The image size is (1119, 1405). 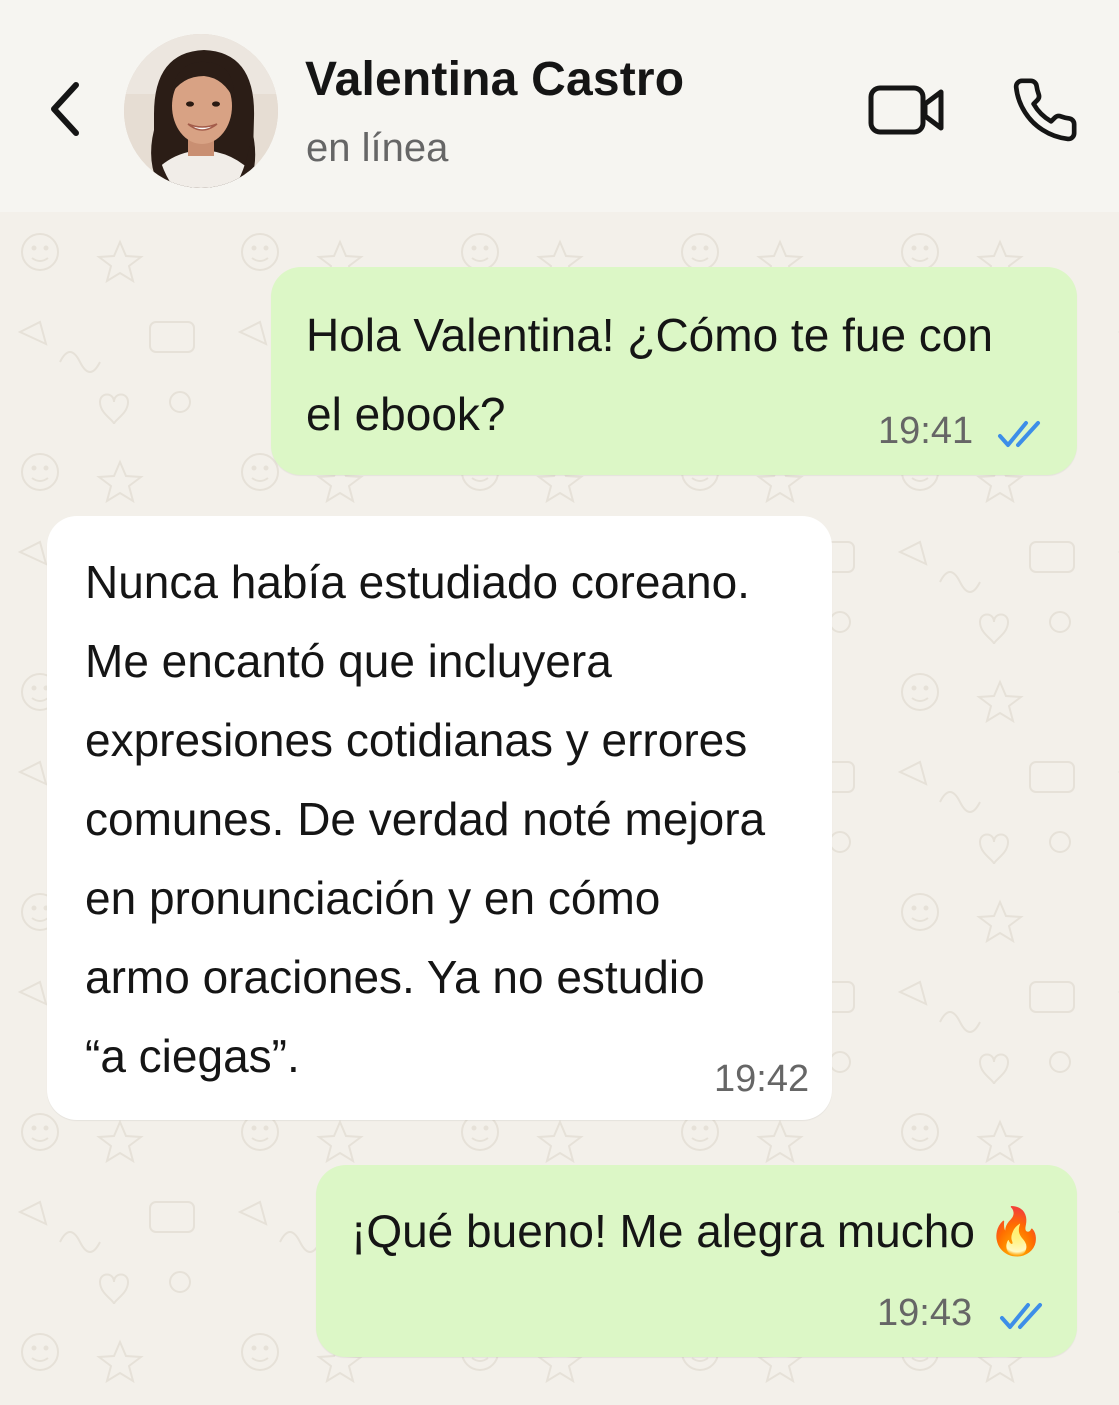 I want to click on contact-photo, so click(x=201, y=111).